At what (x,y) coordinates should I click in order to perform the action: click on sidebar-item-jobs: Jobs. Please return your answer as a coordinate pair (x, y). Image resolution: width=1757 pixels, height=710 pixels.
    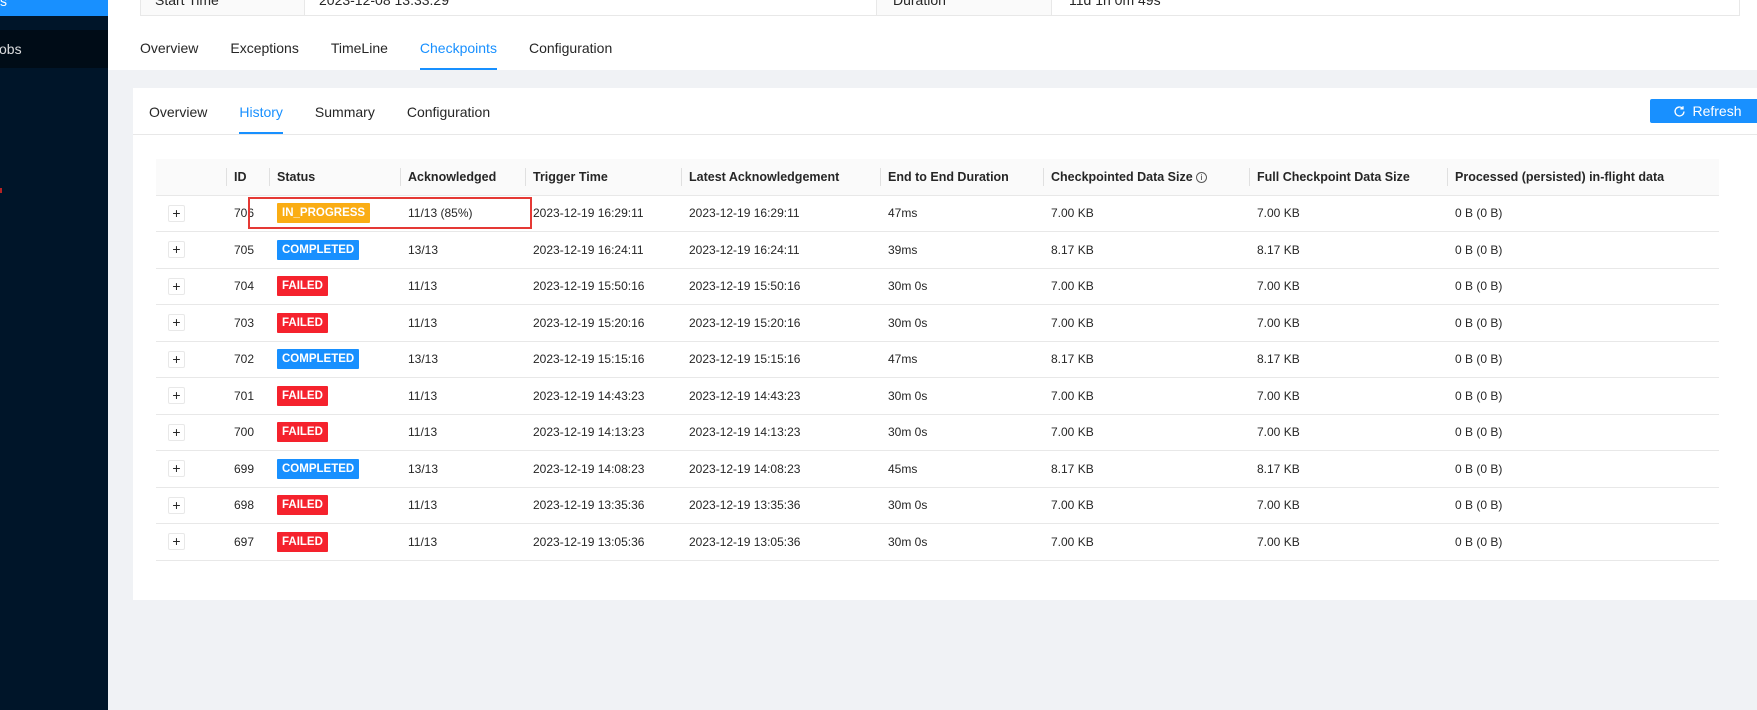
    Looking at the image, I should click on (54, 49).